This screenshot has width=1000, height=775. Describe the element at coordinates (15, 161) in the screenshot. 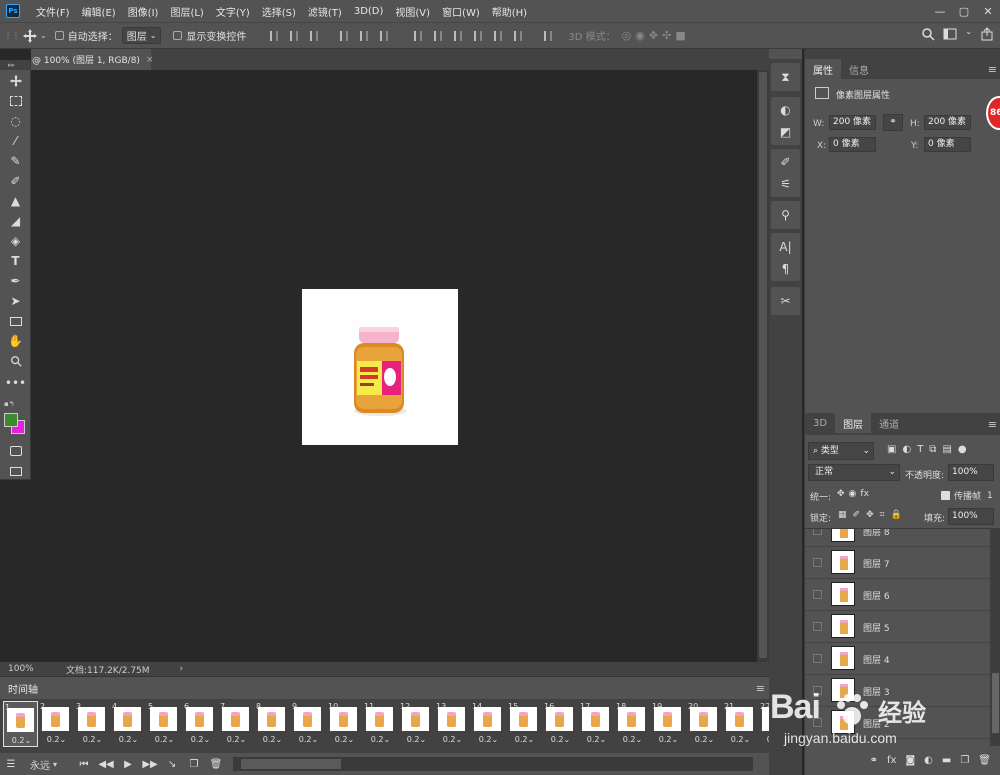

I see `eyedropper-tool: ✎` at that location.